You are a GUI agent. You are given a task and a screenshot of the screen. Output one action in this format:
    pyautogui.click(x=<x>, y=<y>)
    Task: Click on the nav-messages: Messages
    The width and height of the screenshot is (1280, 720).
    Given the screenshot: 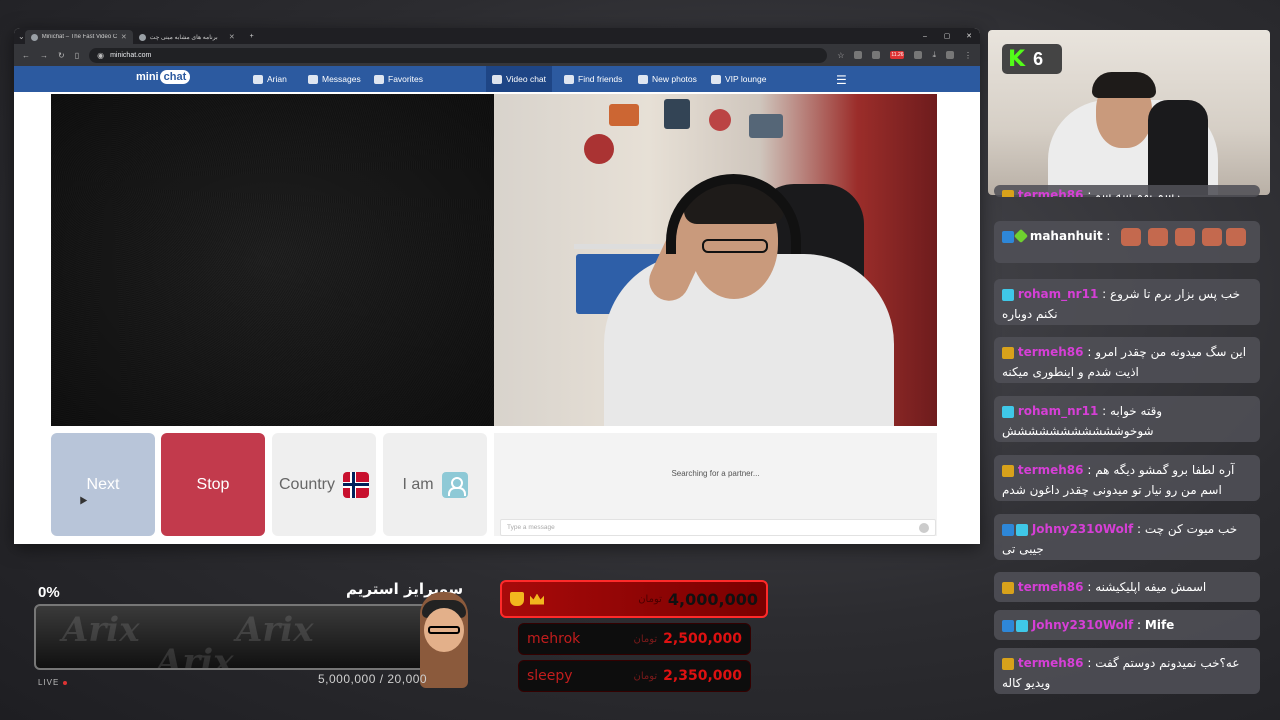 What is the action you would take?
    pyautogui.click(x=334, y=79)
    